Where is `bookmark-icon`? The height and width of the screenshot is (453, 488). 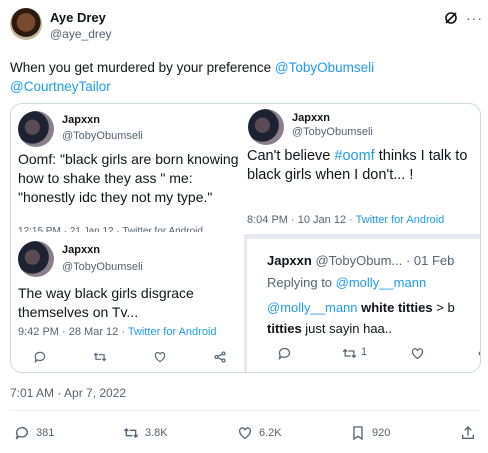
bookmark-icon is located at coordinates (358, 433).